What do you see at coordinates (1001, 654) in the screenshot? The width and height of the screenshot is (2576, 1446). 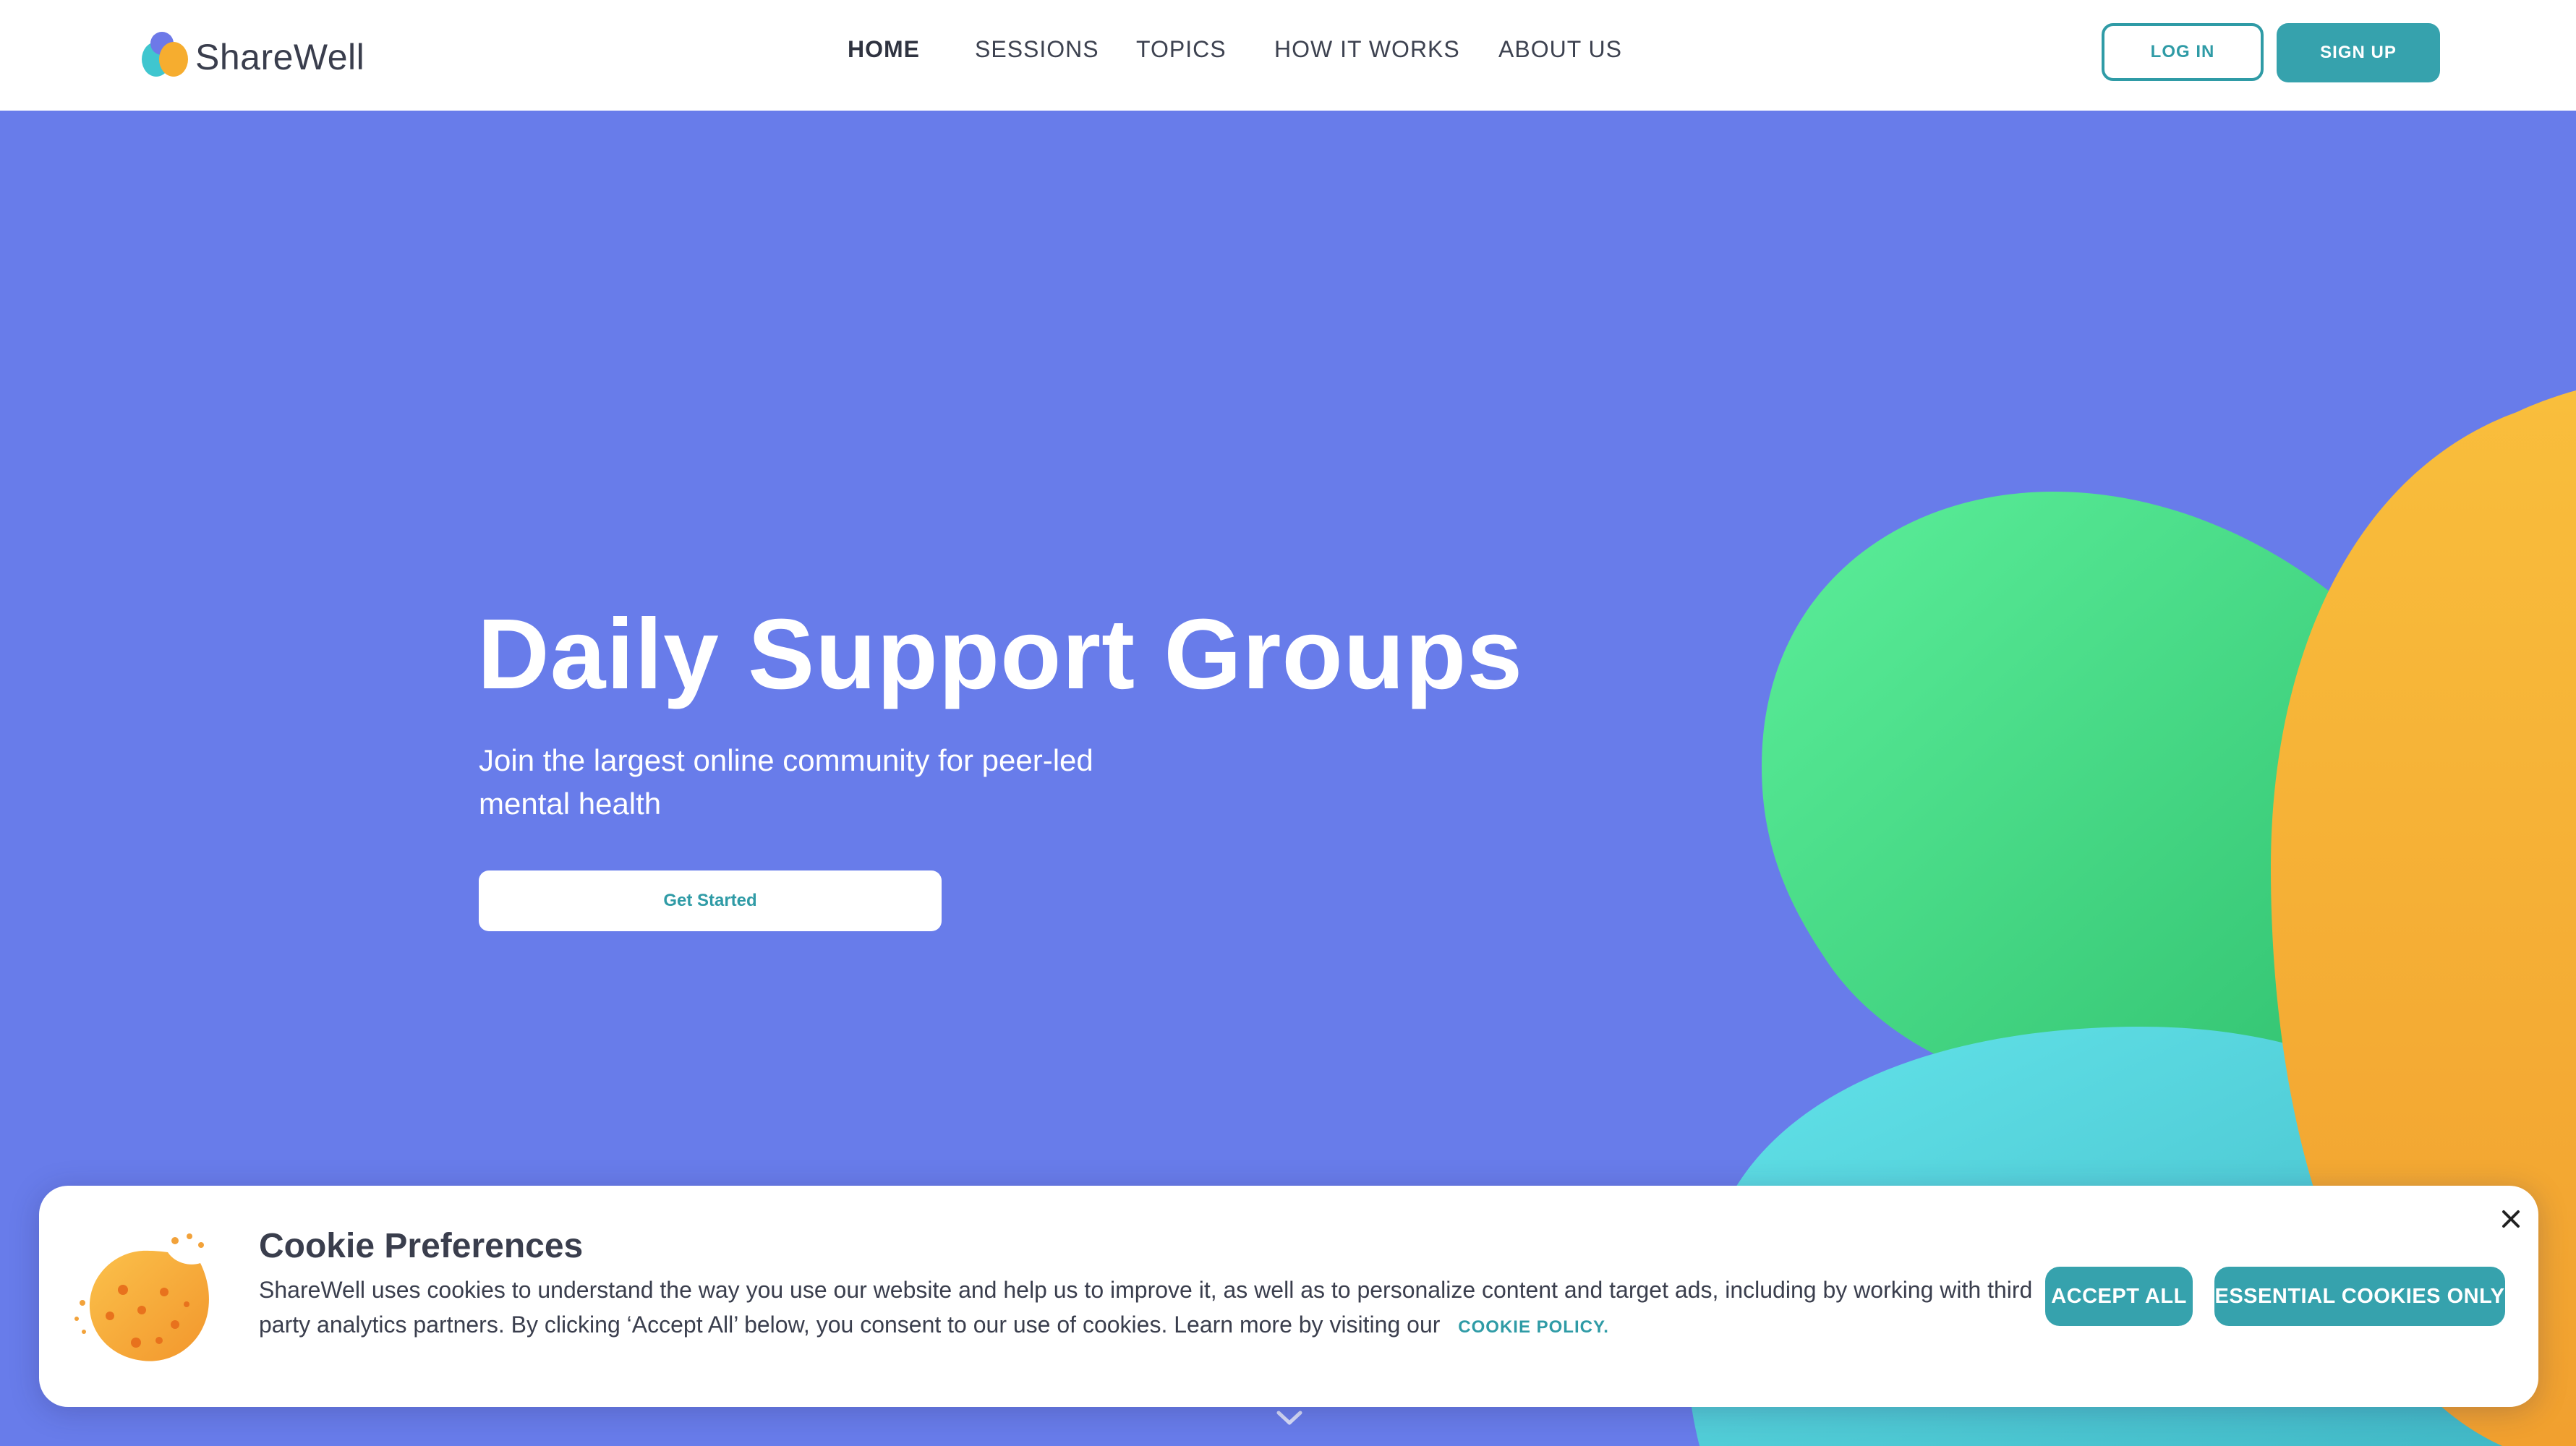 I see `hero-title: Daily Support Groups` at bounding box center [1001, 654].